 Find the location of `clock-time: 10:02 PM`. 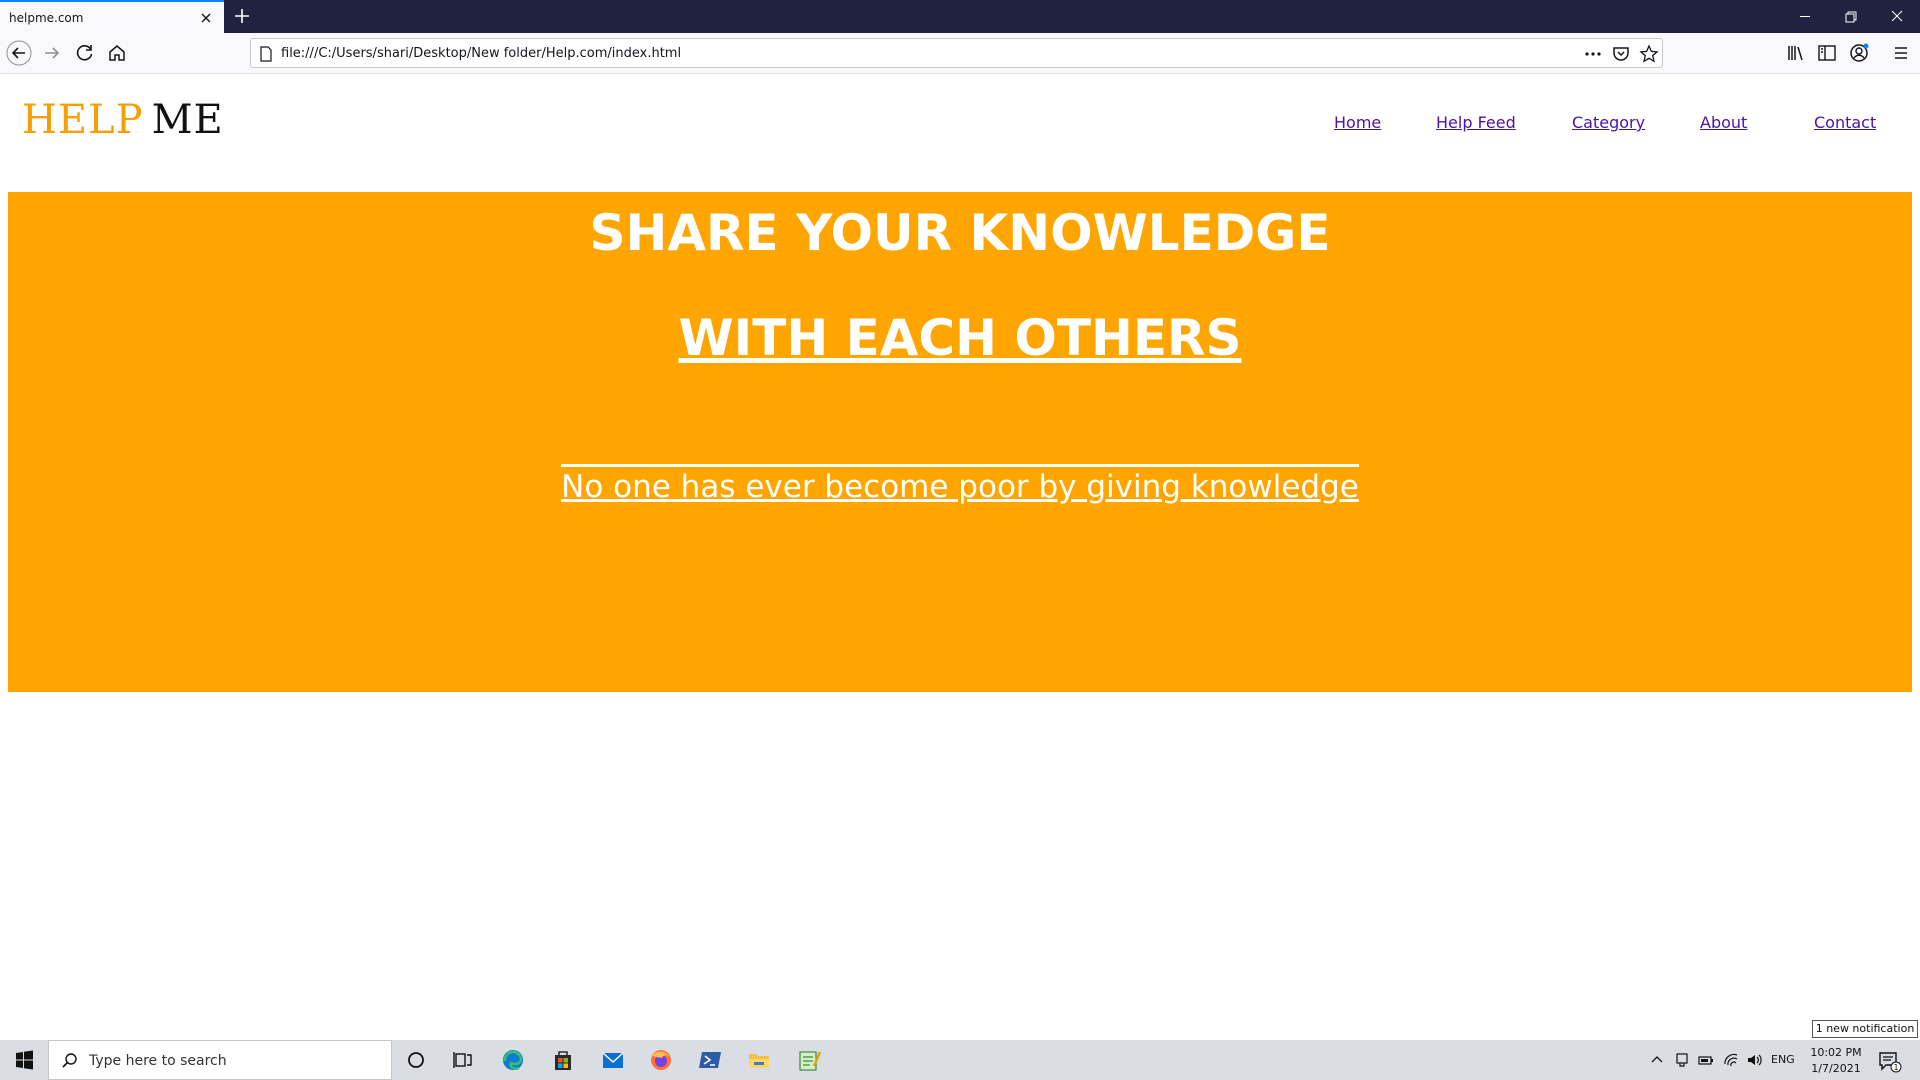

clock-time: 10:02 PM is located at coordinates (1836, 1052).